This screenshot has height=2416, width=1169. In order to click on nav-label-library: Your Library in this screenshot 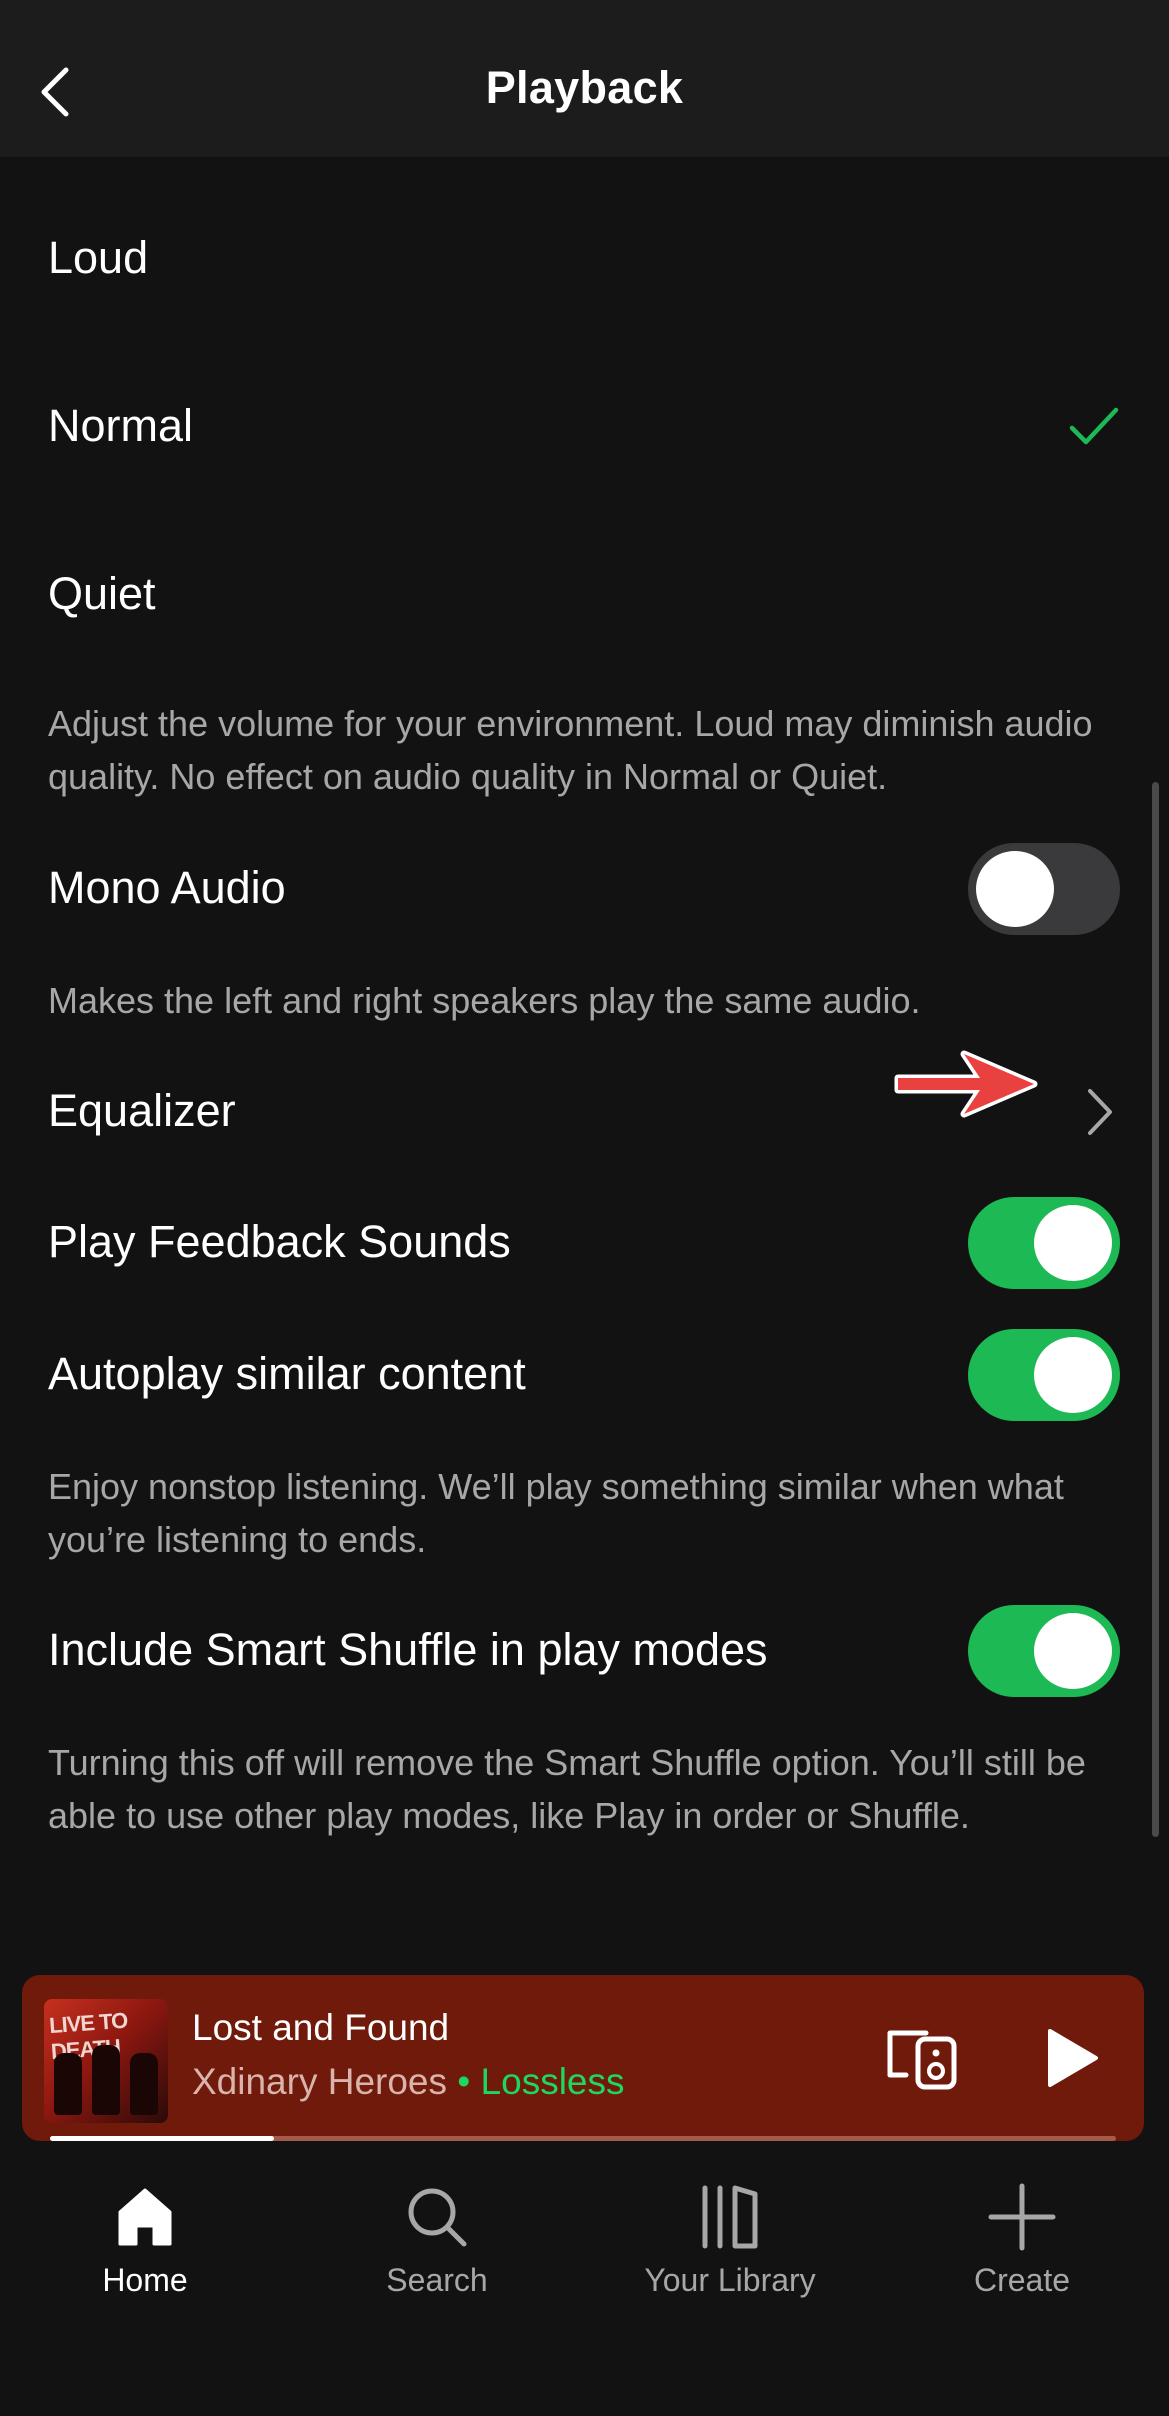, I will do `click(730, 2280)`.